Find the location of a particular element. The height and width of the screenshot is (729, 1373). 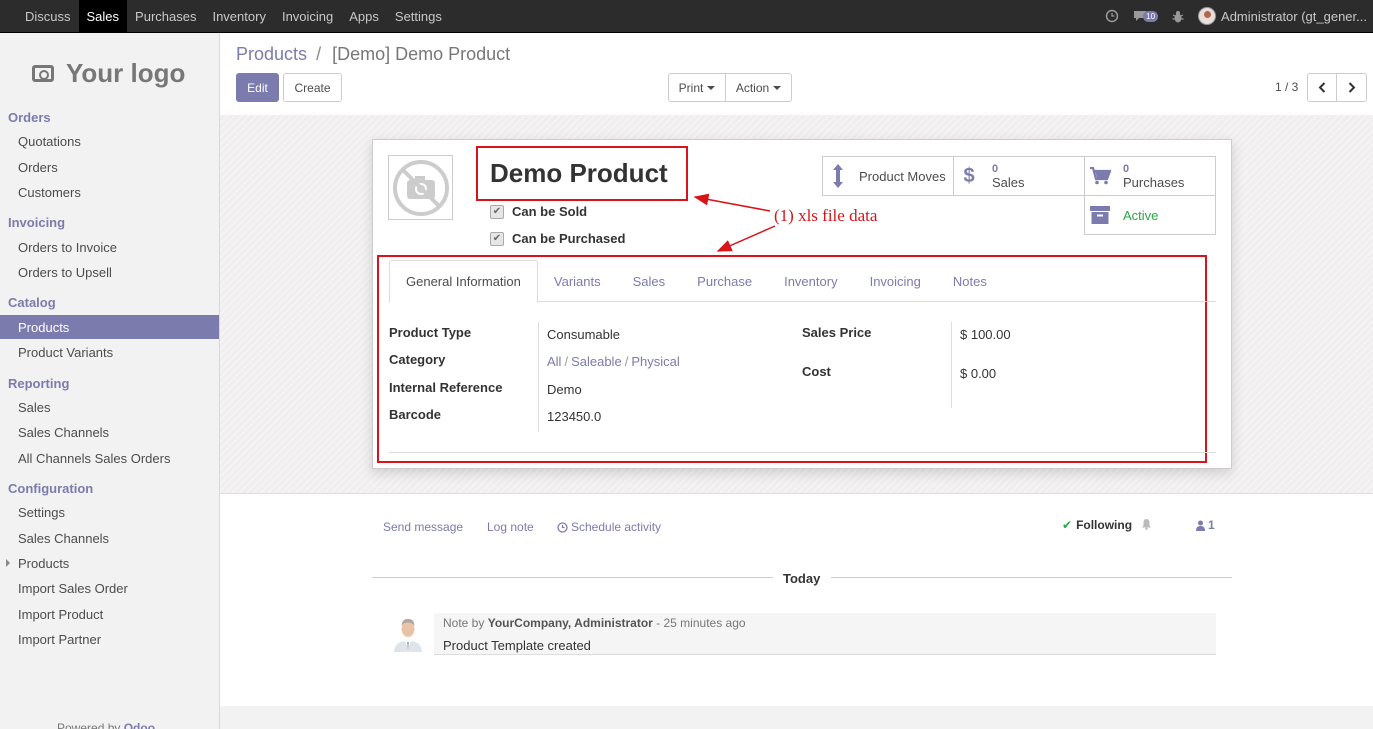

barcode-label: Barcode is located at coordinates (415, 414).